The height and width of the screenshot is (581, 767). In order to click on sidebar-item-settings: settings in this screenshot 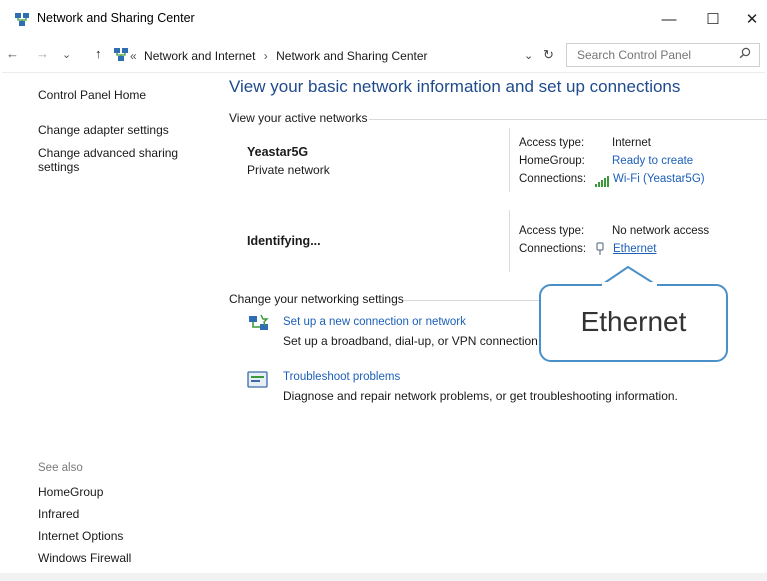, I will do `click(58, 167)`.